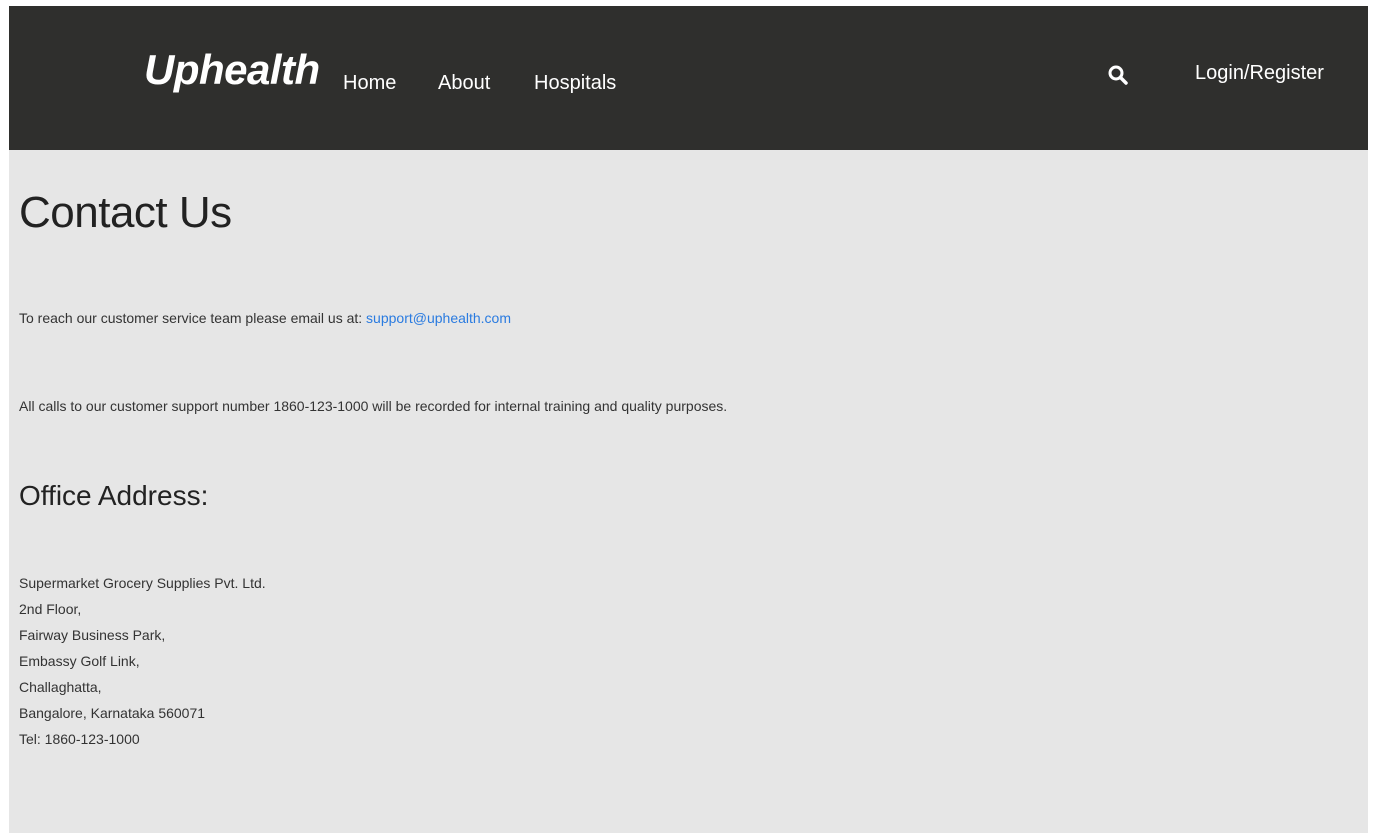 The image size is (1374, 833). Describe the element at coordinates (464, 83) in the screenshot. I see `nav-link-about: About` at that location.